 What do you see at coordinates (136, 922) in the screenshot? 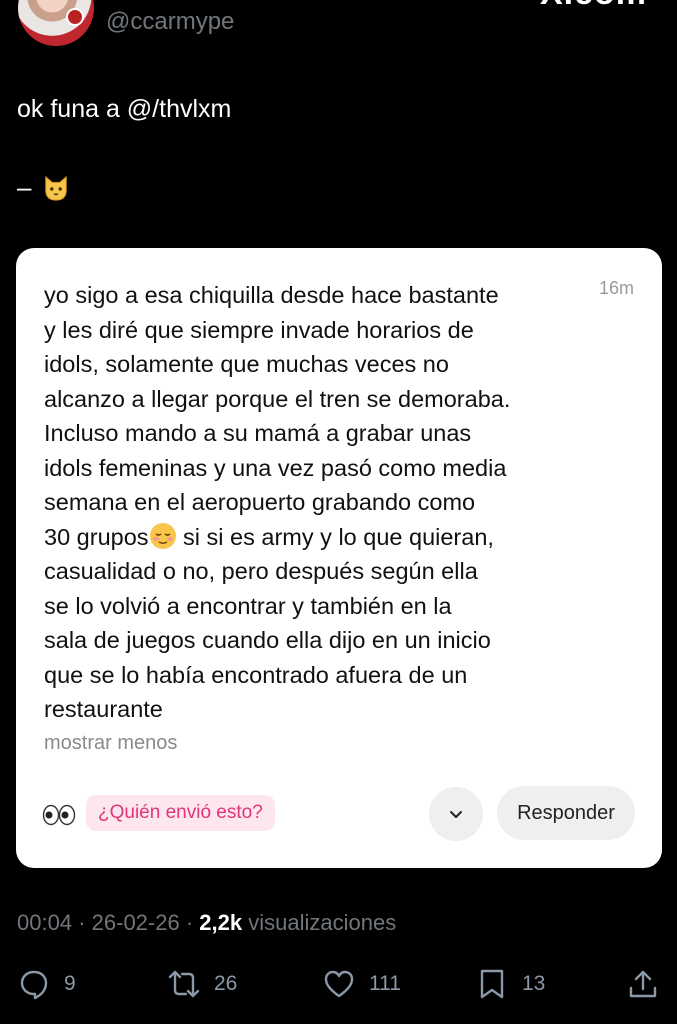
I see `post-date: 26-02-26` at bounding box center [136, 922].